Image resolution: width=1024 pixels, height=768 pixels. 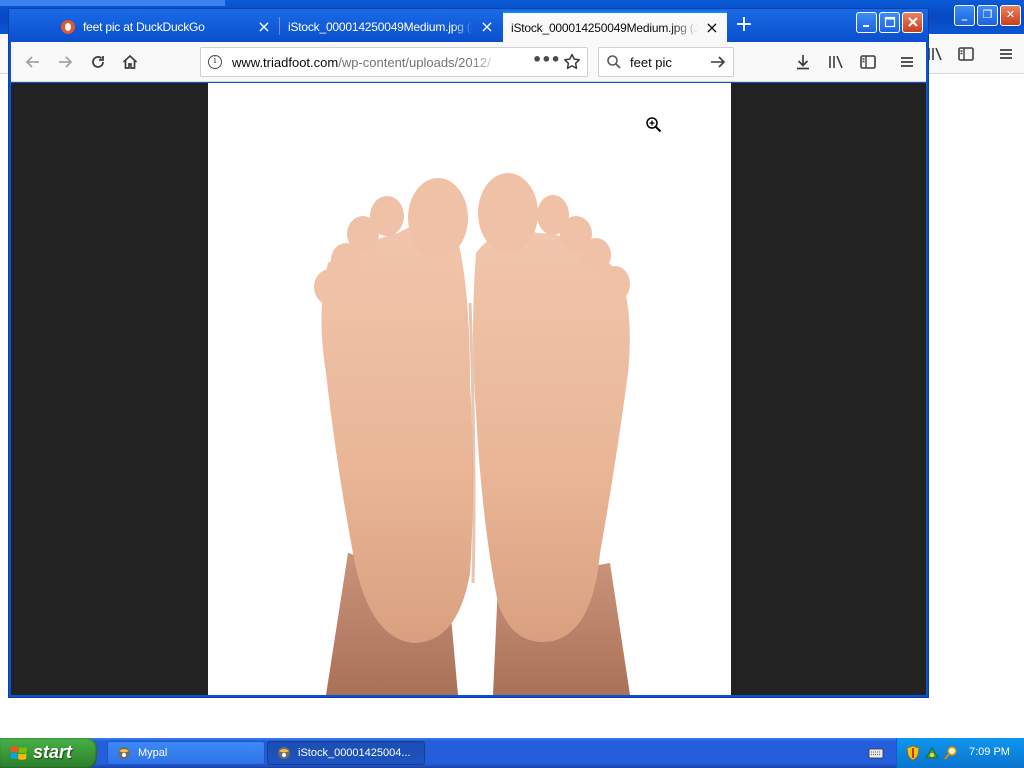 I want to click on library-button, so click(x=836, y=62).